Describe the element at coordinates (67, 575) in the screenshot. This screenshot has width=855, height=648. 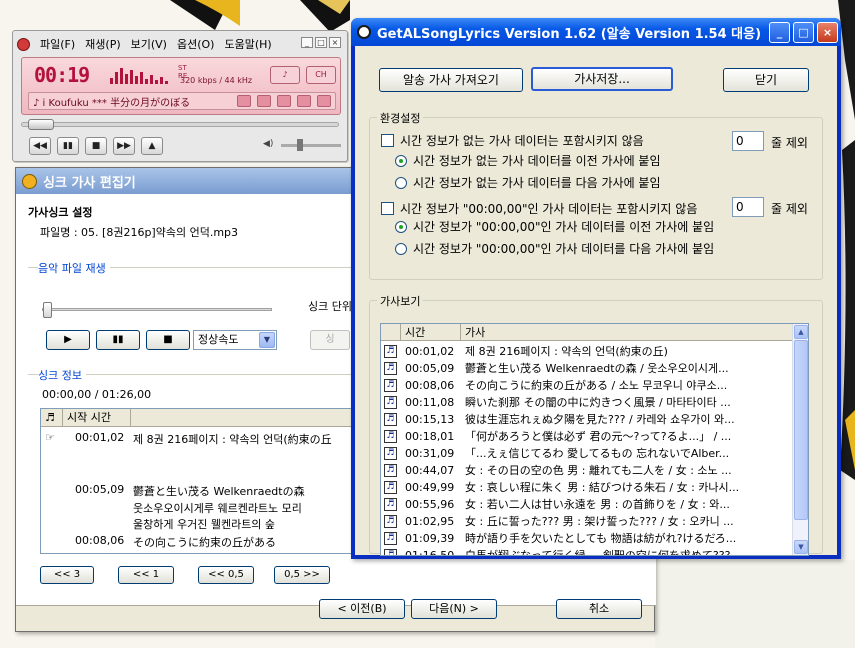
I see `back-3-button: << 3` at that location.